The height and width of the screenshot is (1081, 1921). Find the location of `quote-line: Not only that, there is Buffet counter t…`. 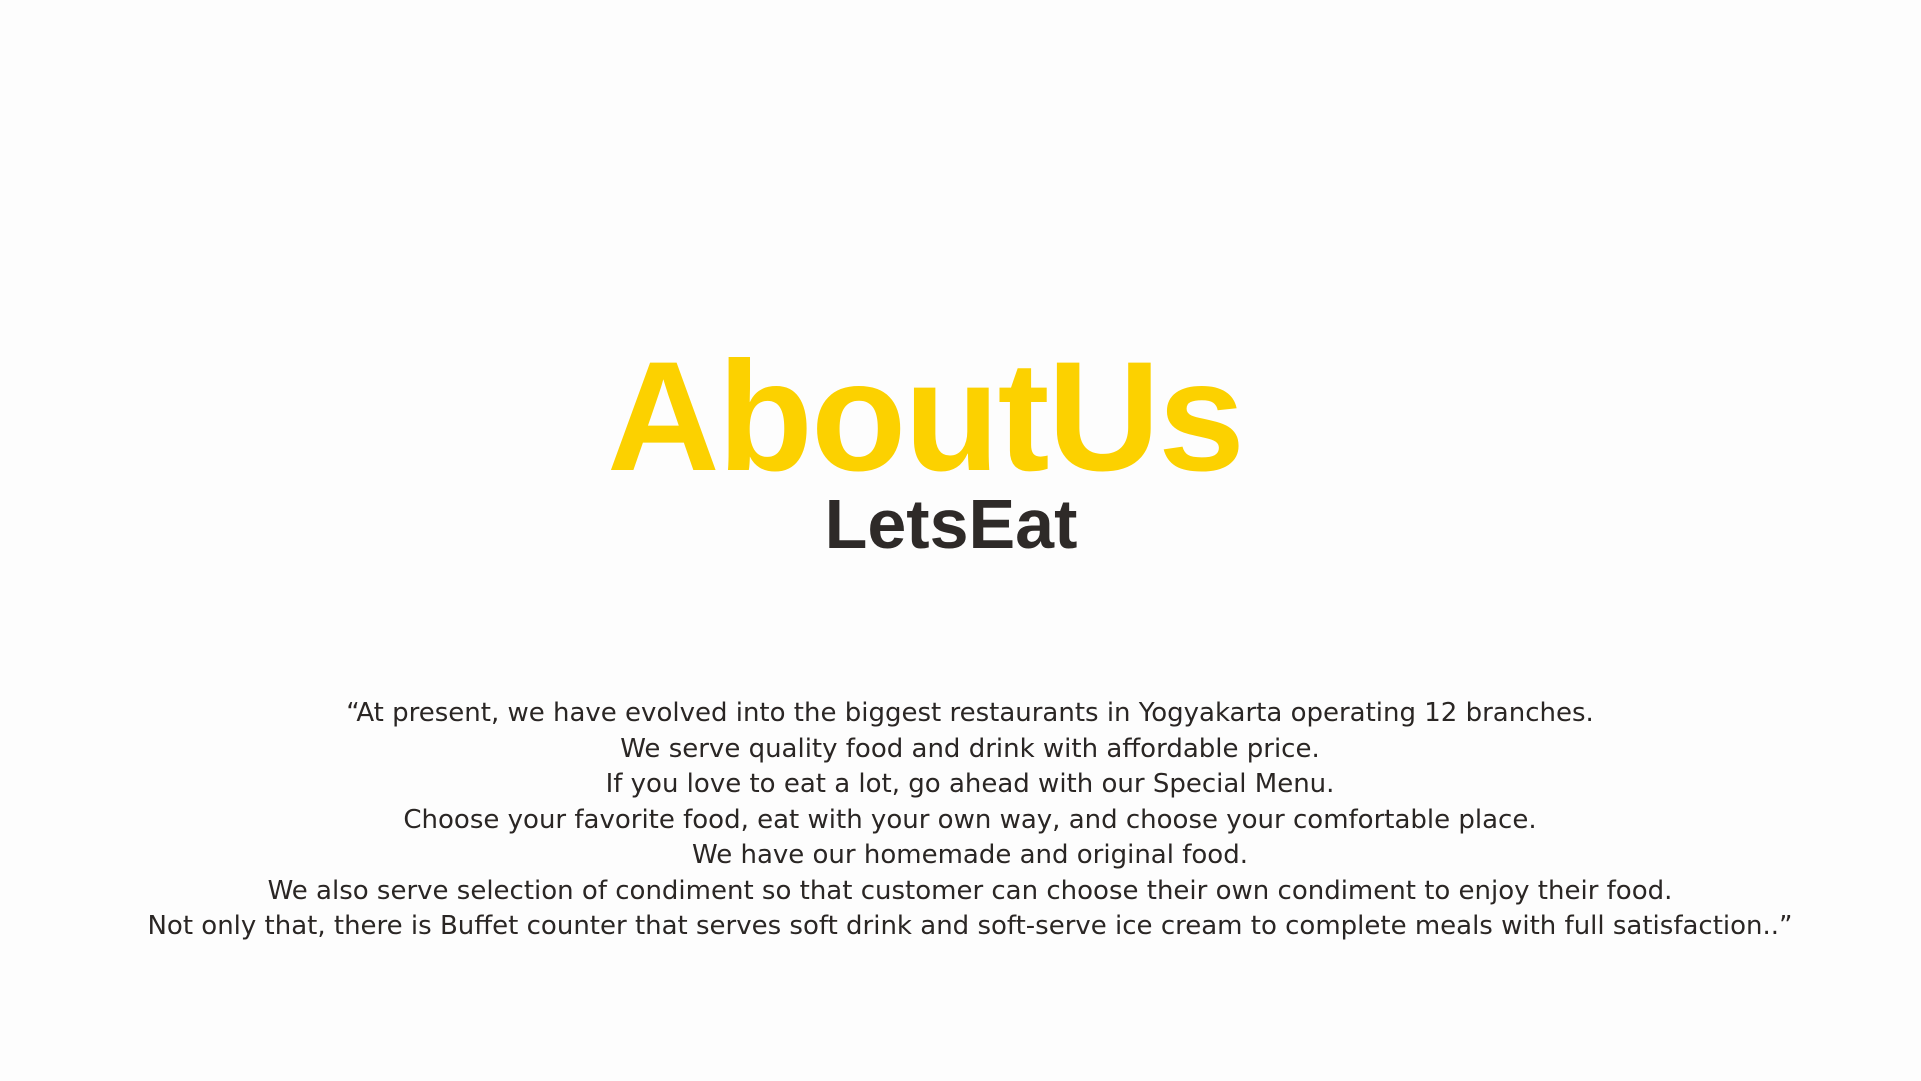

quote-line: Not only that, there is Buffet counter t… is located at coordinates (970, 926).